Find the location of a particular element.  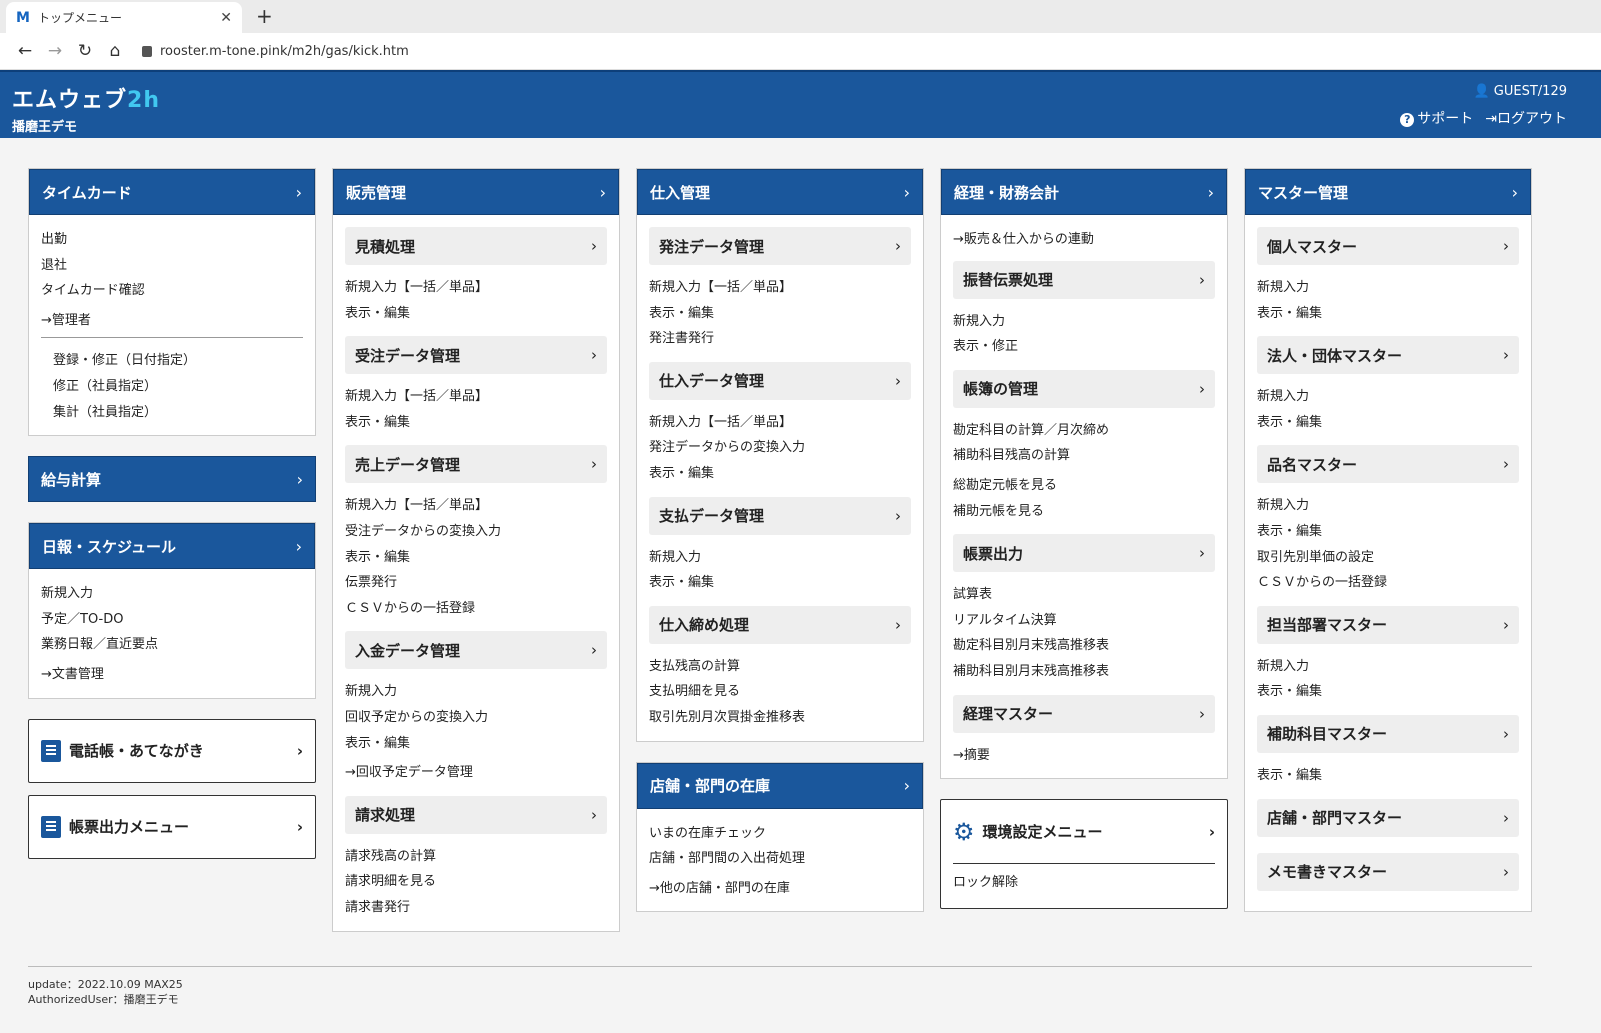

corporate-master-link: 新規入力 is located at coordinates (1388, 397).